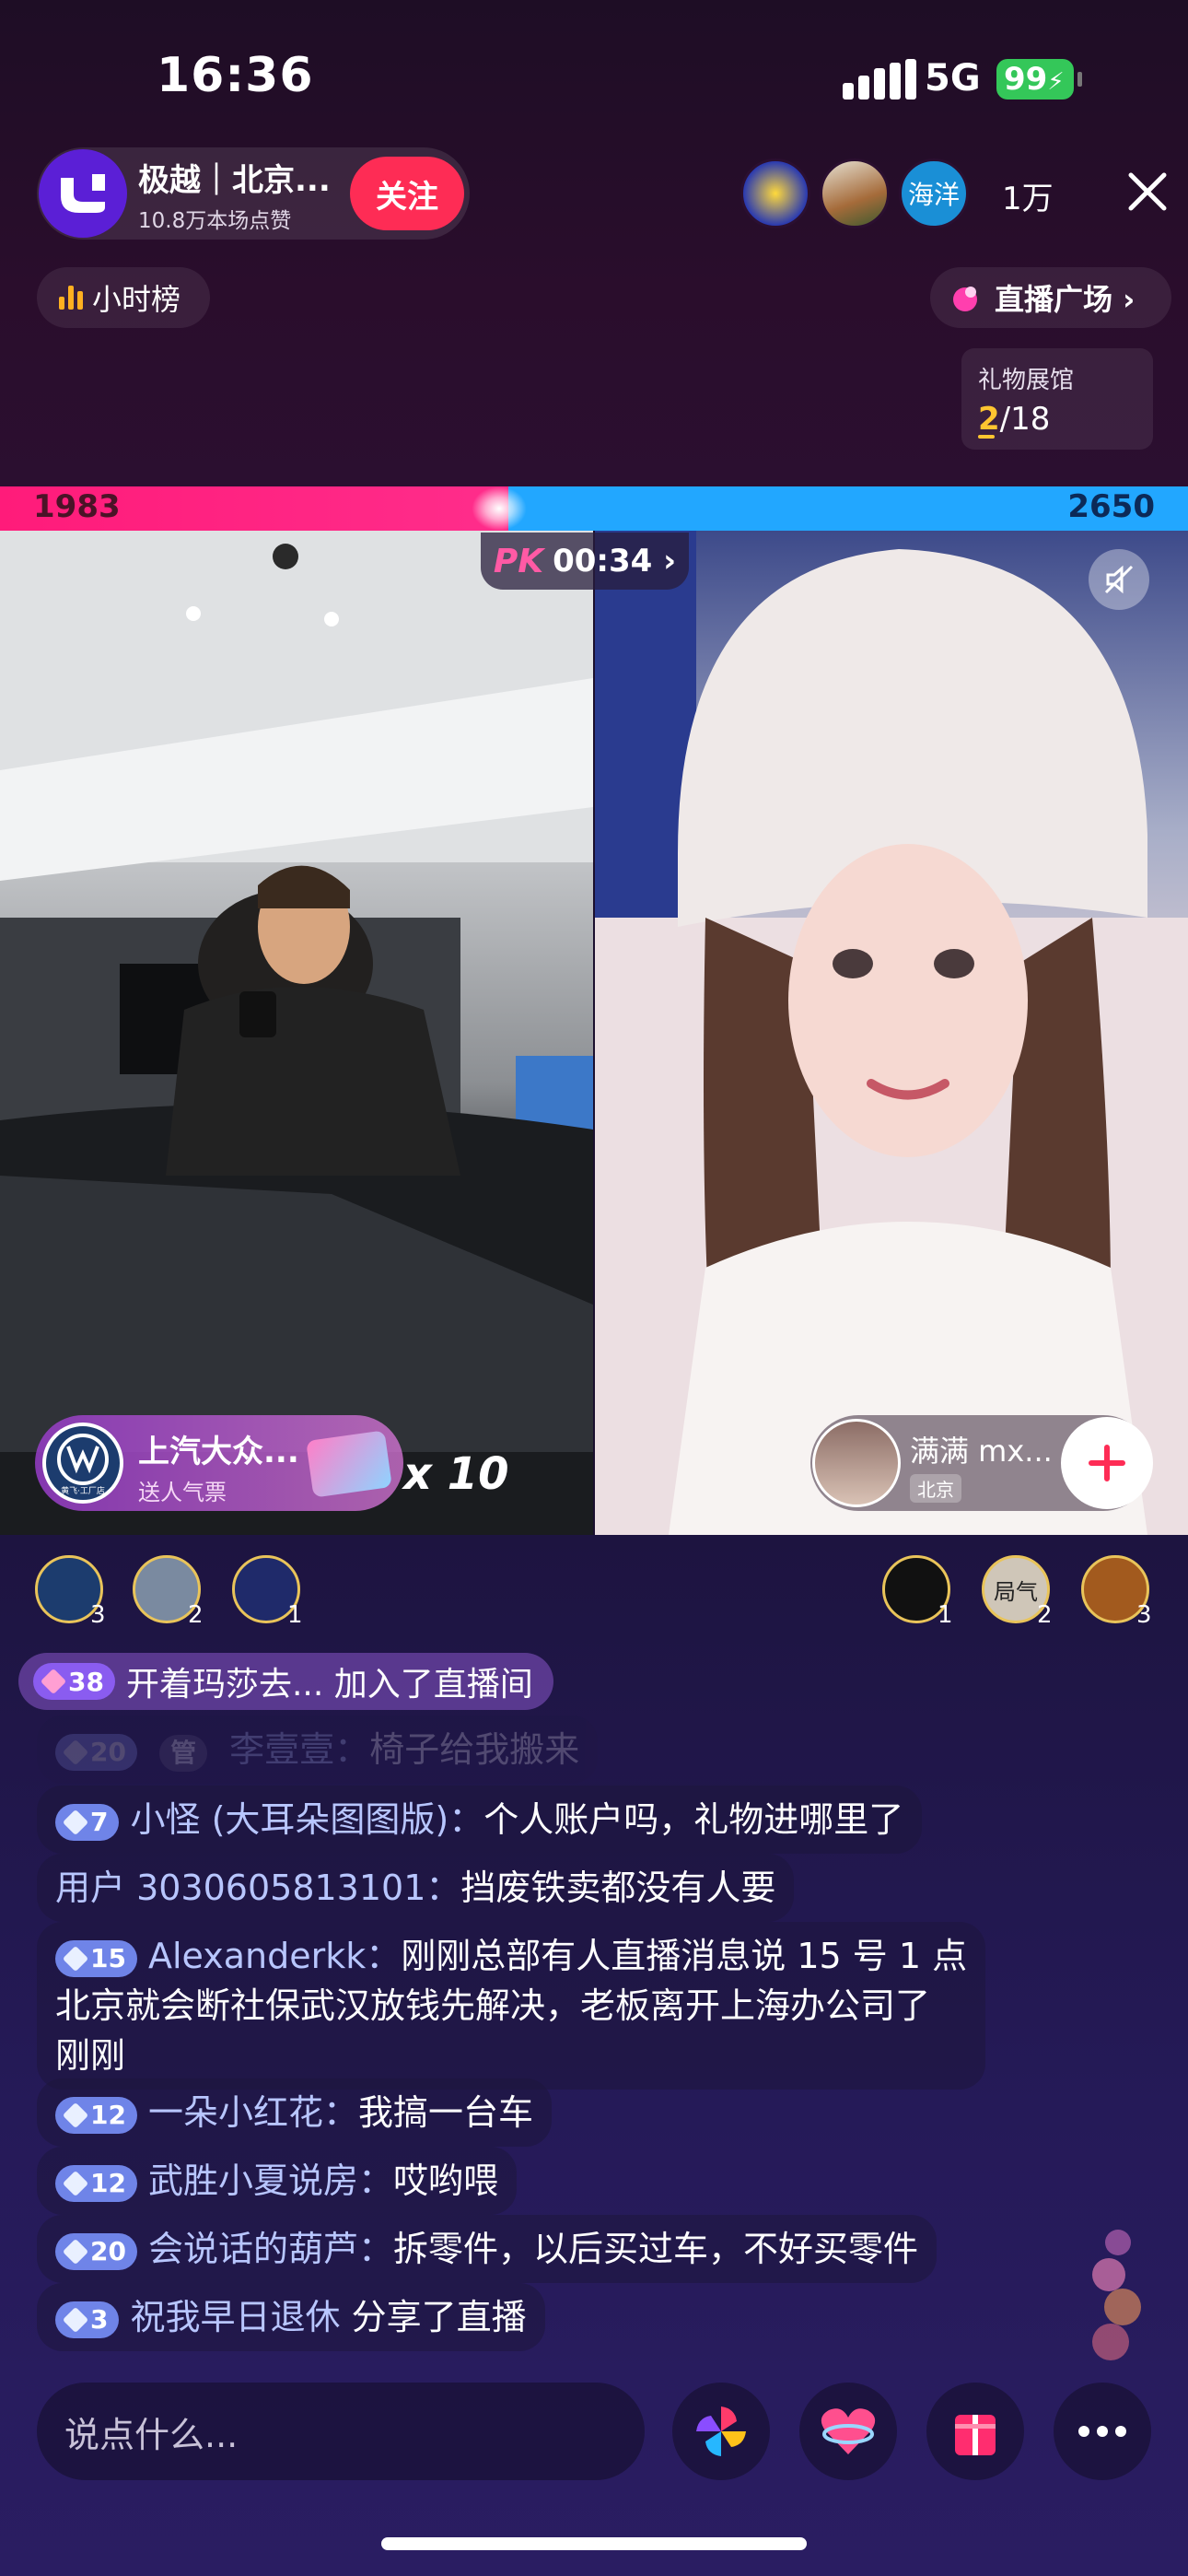 This screenshot has height=2576, width=1188. What do you see at coordinates (976, 2435) in the screenshot?
I see `gift-icon` at bounding box center [976, 2435].